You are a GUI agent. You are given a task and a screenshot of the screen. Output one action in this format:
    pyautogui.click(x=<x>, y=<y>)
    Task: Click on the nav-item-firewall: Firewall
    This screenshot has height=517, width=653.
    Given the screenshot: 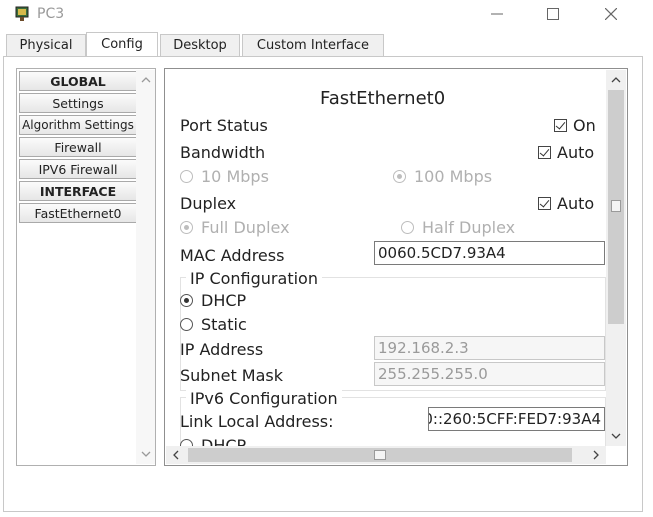 What is the action you would take?
    pyautogui.click(x=78, y=147)
    